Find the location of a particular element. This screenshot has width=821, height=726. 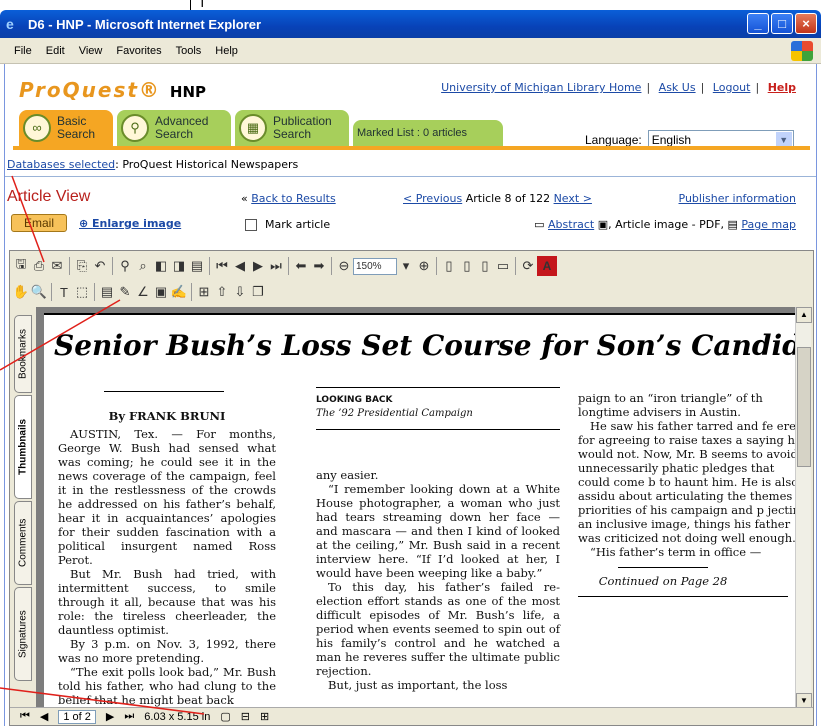

maximize-button: □ is located at coordinates (782, 23).